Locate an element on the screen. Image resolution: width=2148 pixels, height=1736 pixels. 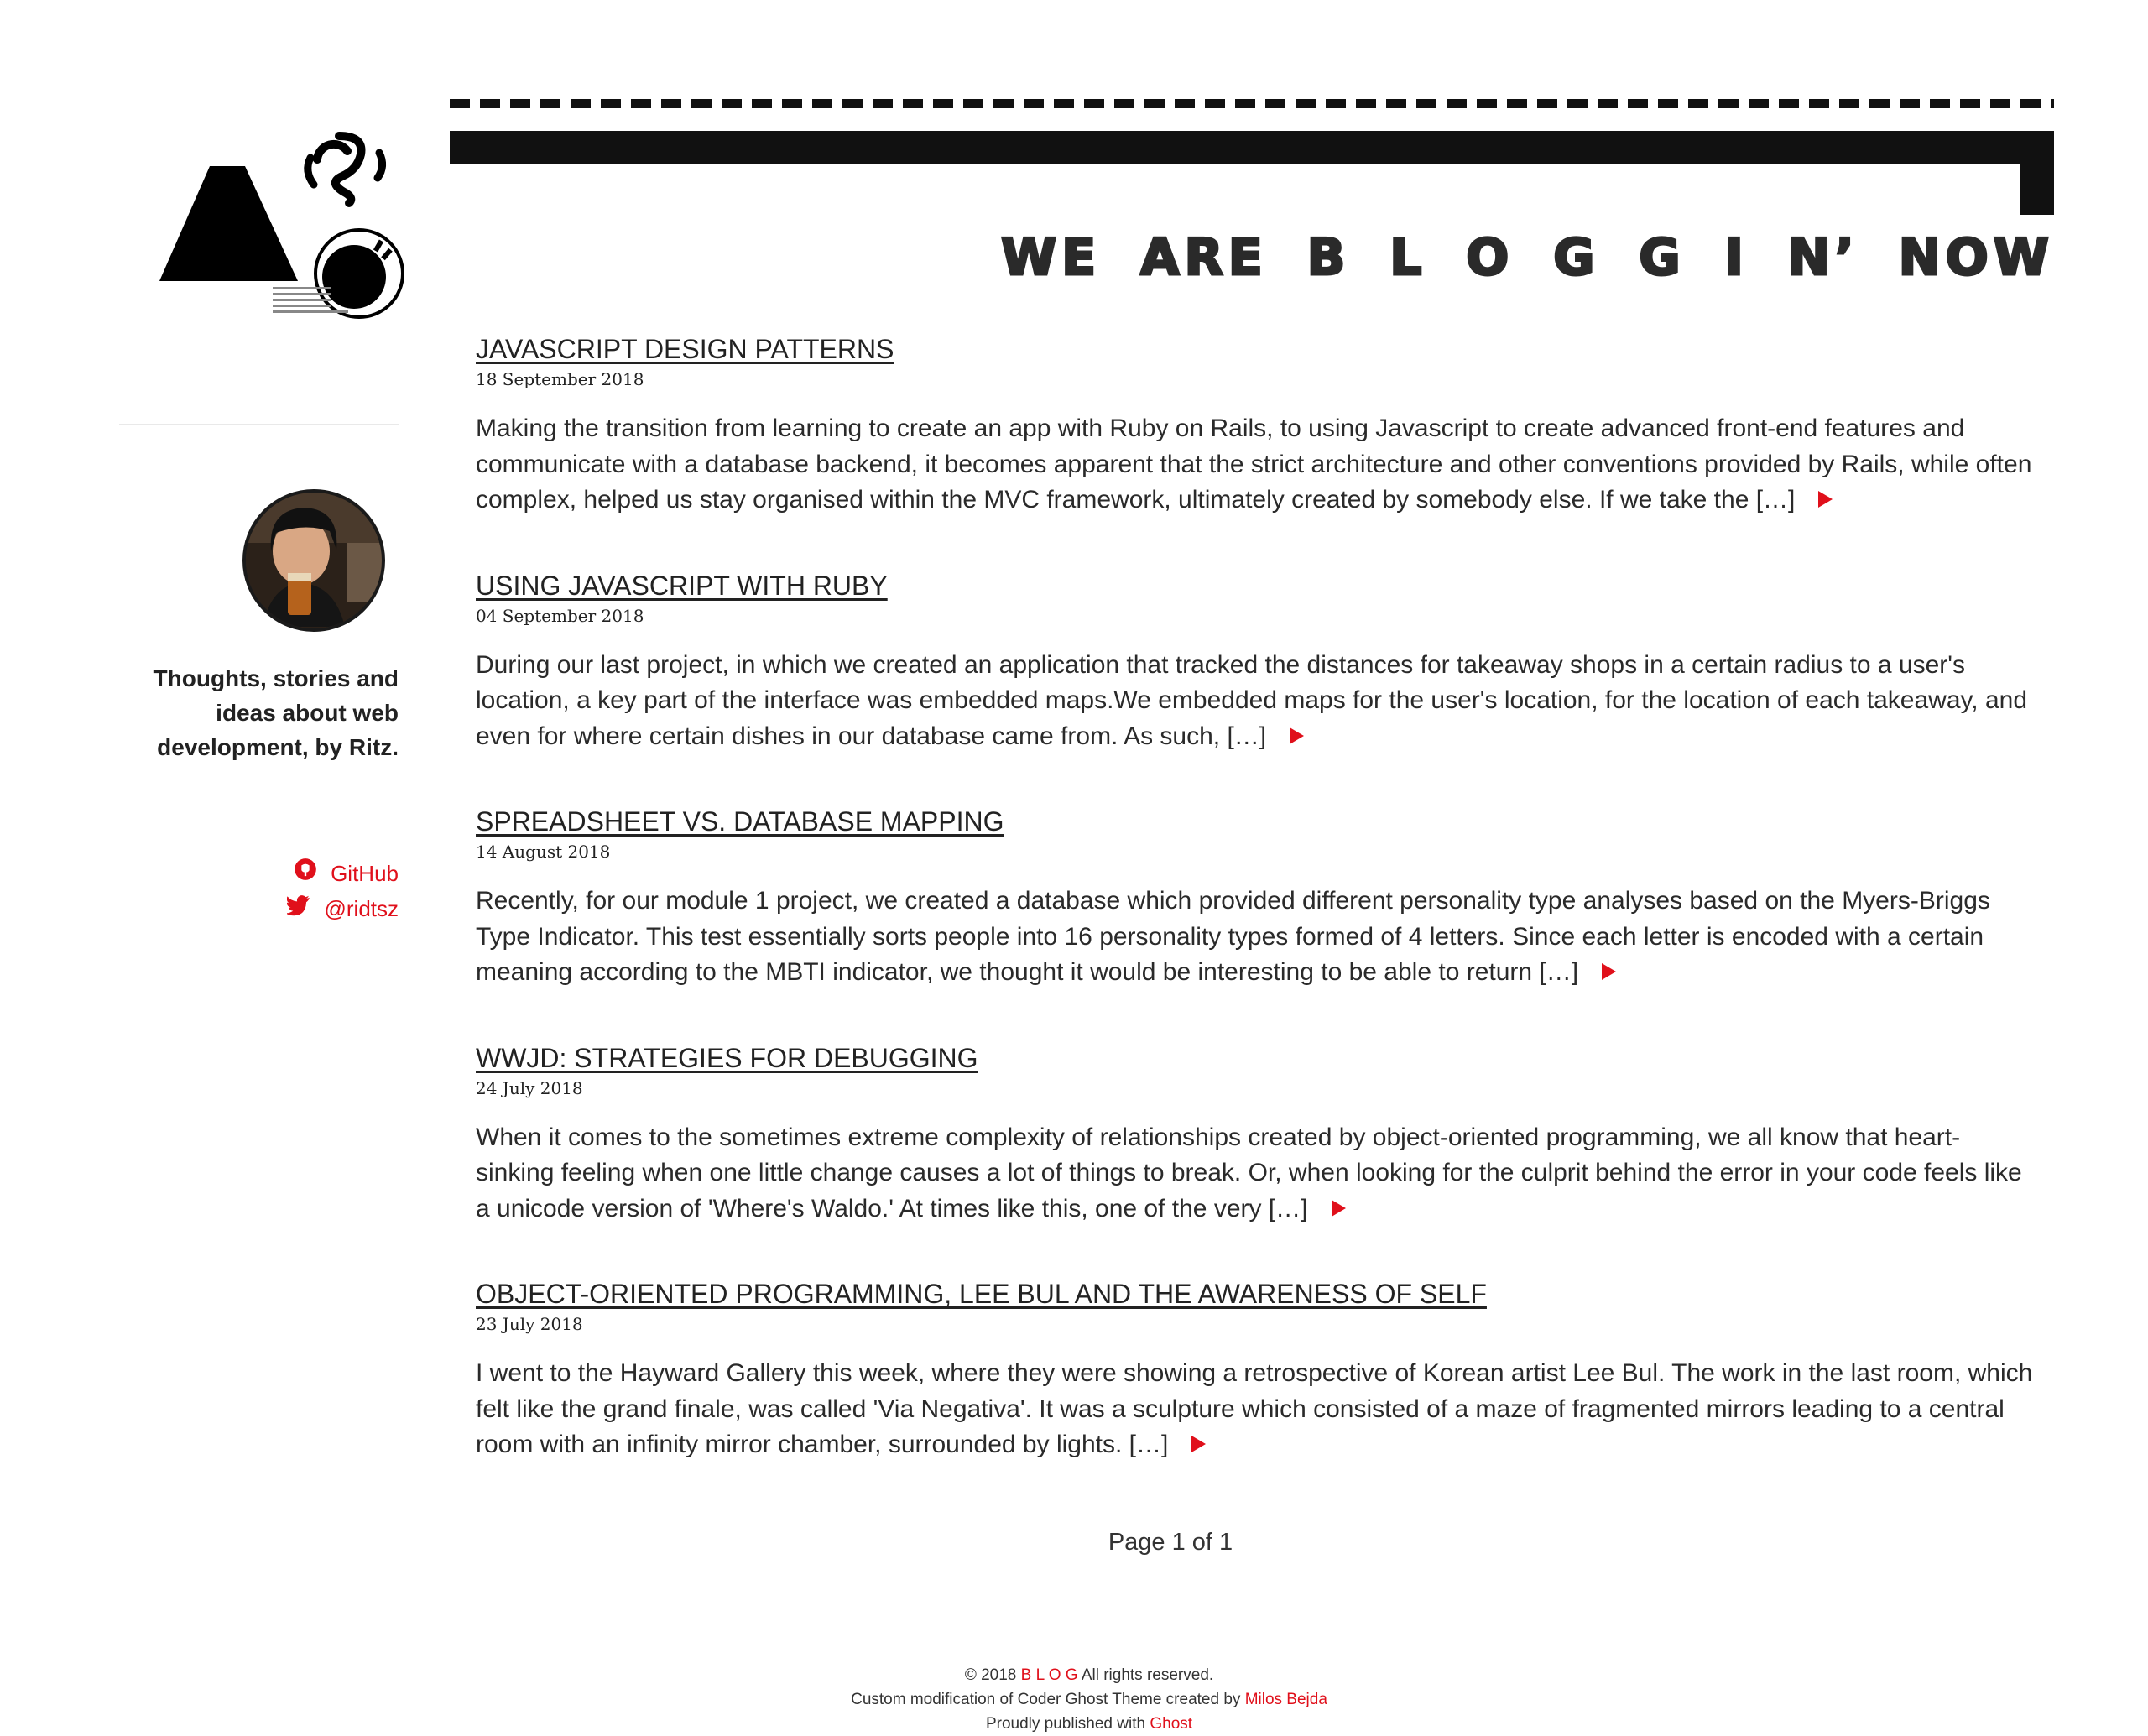
header-bar-corner is located at coordinates (2037, 190).